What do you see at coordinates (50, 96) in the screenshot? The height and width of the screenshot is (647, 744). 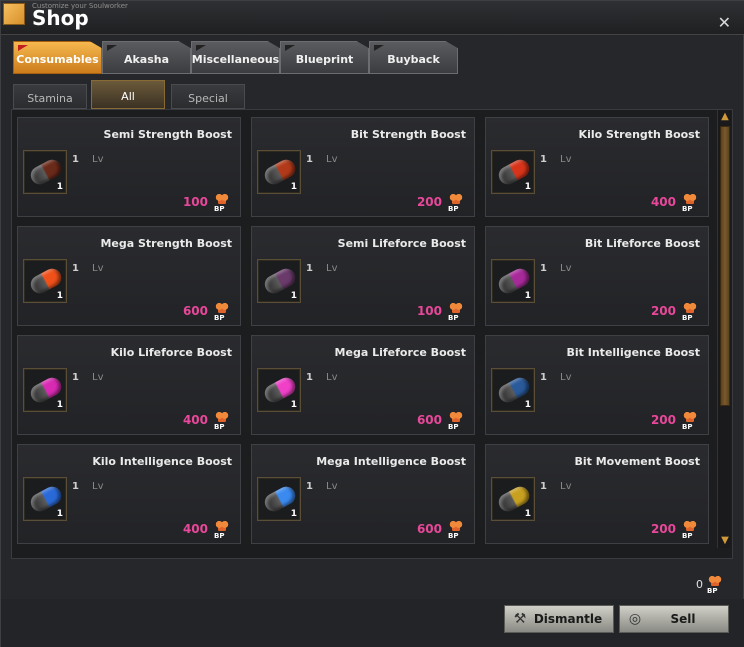 I see `subtab-stamina: Stamina` at bounding box center [50, 96].